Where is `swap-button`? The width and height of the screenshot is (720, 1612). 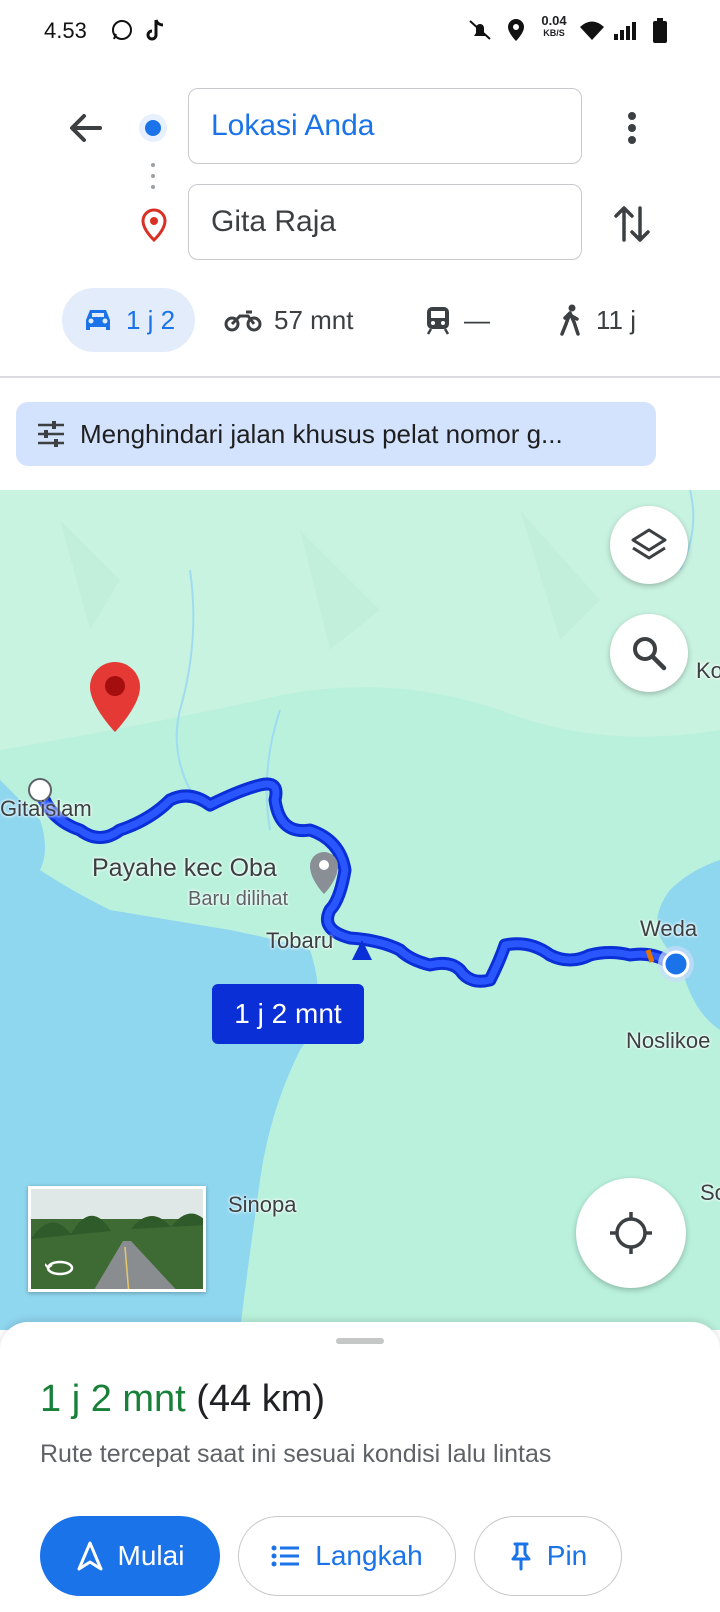
swap-button is located at coordinates (632, 226).